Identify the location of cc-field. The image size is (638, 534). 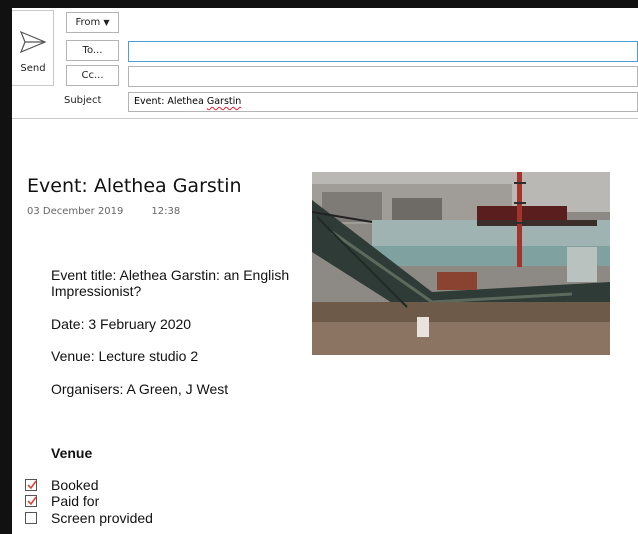
(383, 76).